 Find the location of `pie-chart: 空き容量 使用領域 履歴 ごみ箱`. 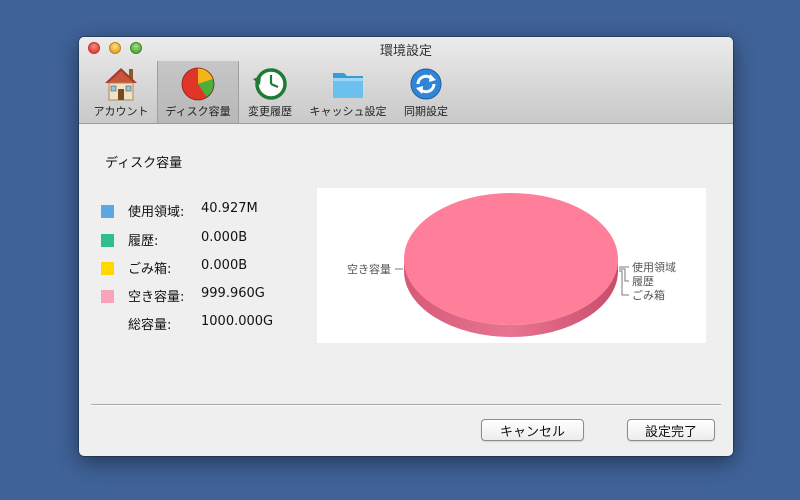

pie-chart: 空き容量 使用領域 履歴 ごみ箱 is located at coordinates (511, 265).